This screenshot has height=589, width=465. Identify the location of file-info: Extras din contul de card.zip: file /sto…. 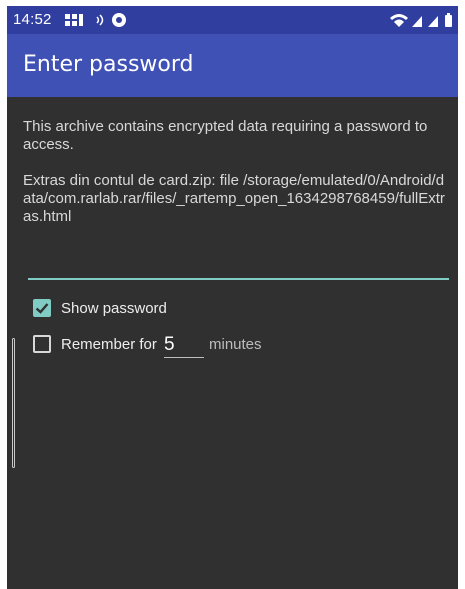
(234, 198).